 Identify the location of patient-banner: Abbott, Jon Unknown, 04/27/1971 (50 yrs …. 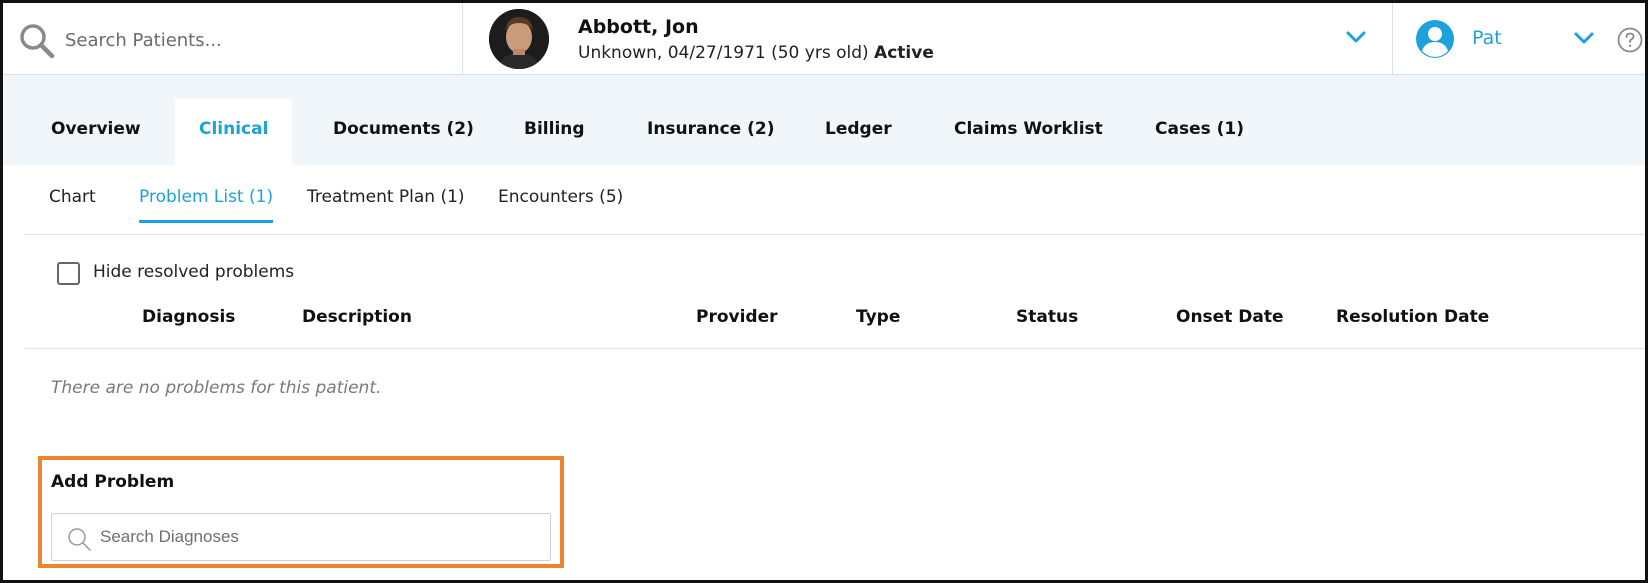
(928, 39).